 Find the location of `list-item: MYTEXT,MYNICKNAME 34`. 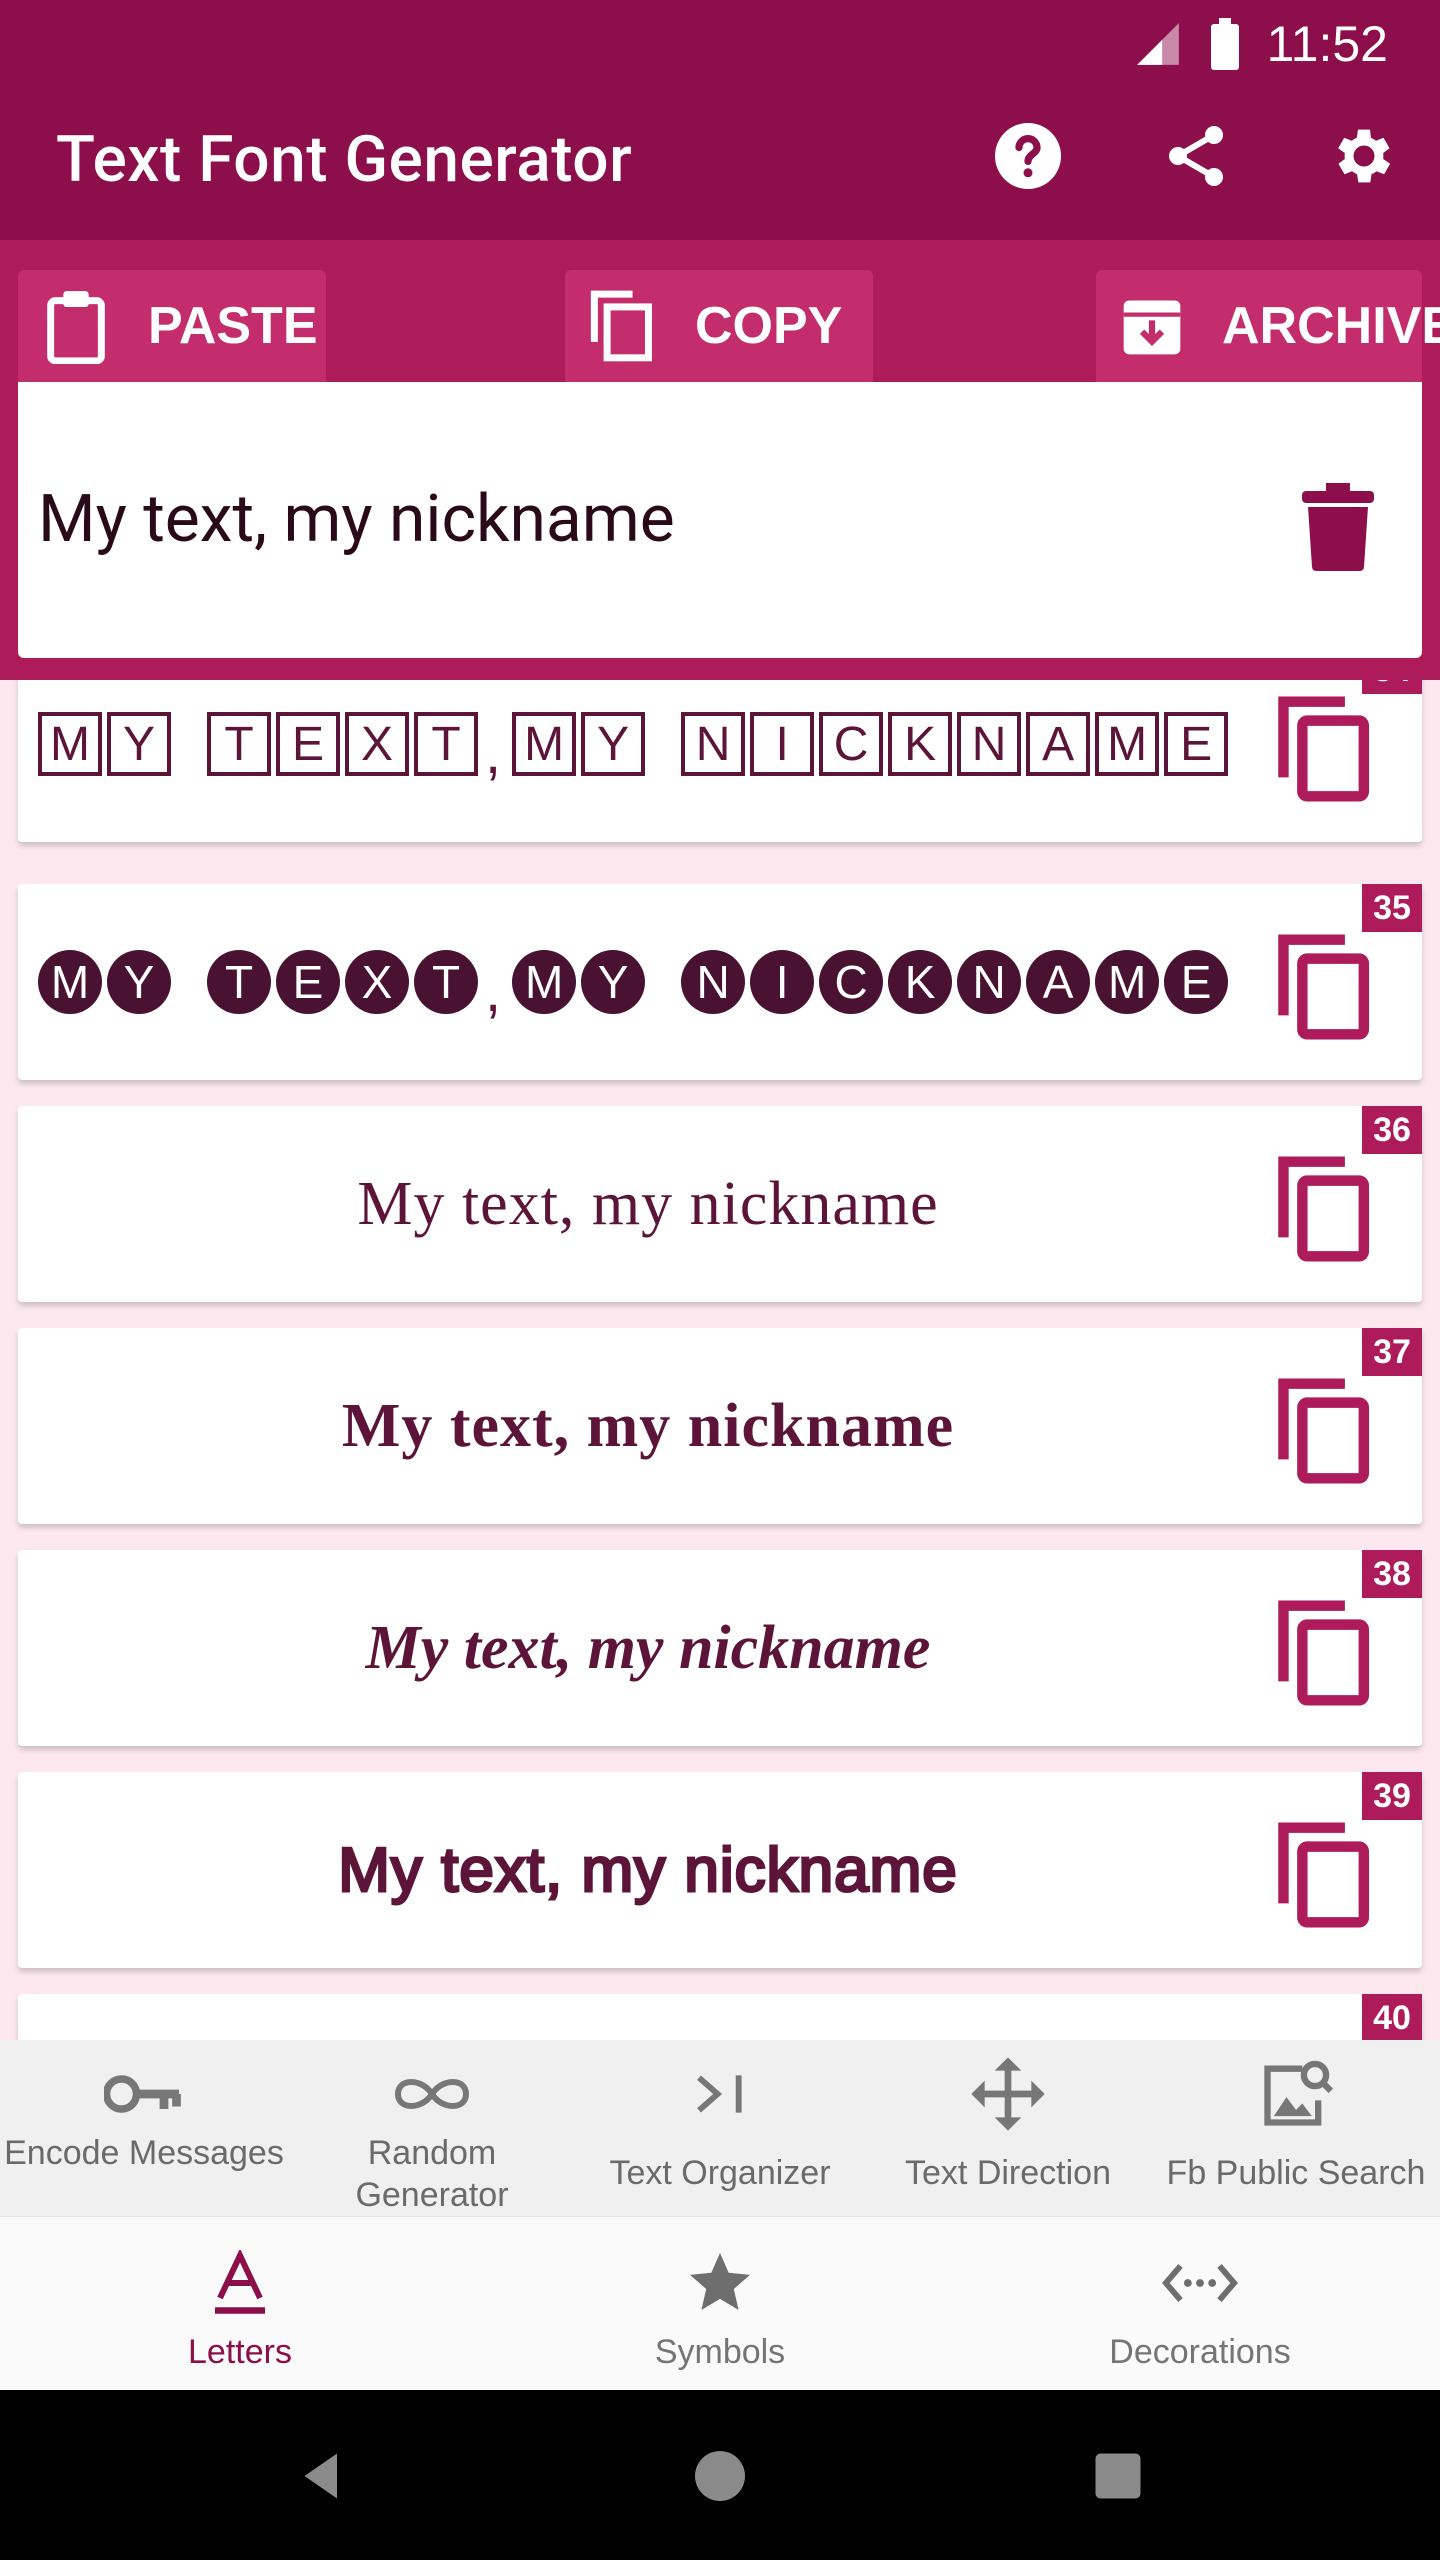

list-item: MYTEXT,MYNICKNAME 34 is located at coordinates (720, 761).